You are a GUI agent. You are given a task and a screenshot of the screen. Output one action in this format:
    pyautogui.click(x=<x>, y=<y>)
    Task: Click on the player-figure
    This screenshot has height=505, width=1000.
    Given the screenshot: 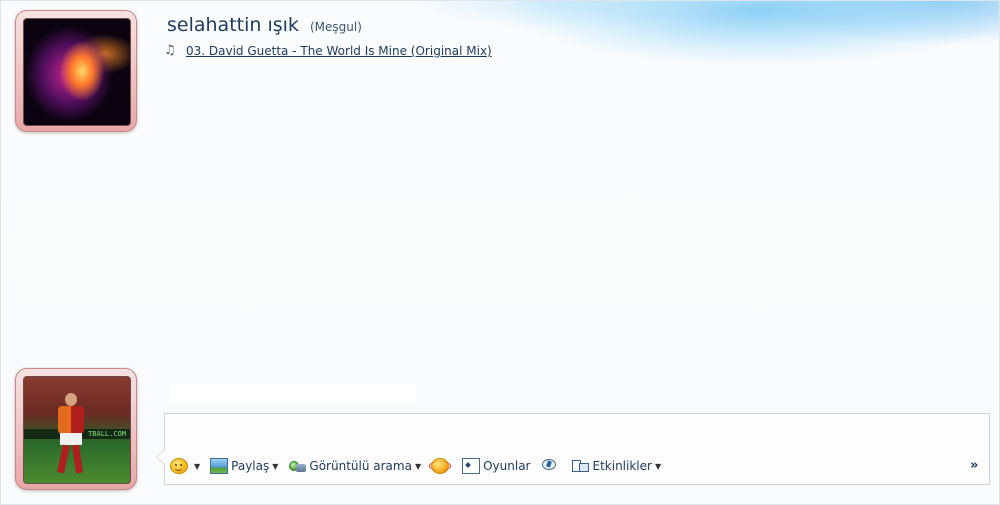 What is the action you would take?
    pyautogui.click(x=71, y=435)
    